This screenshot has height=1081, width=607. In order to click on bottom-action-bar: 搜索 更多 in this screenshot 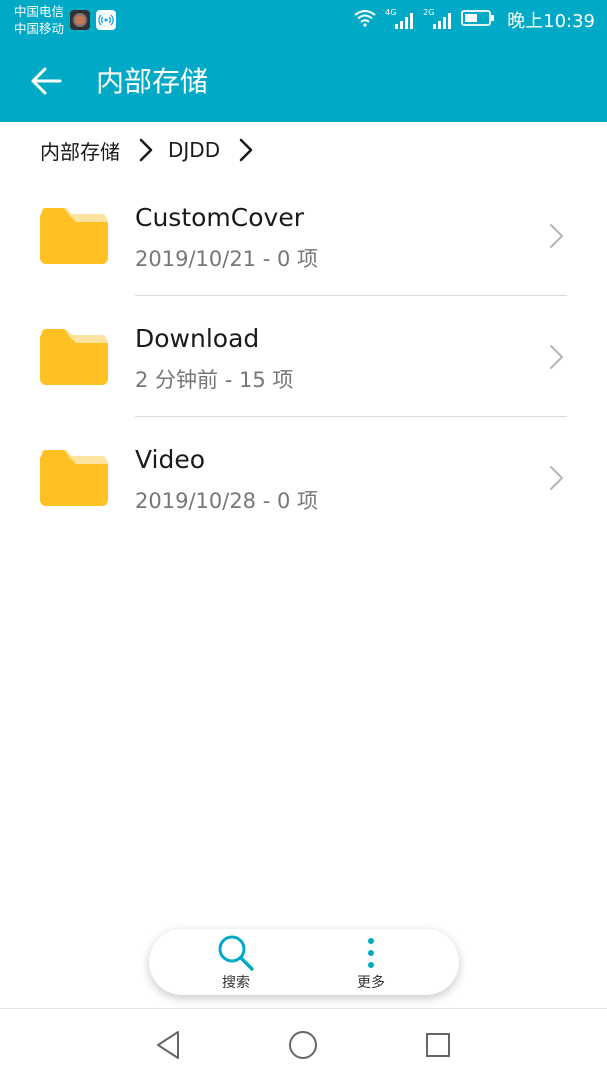, I will do `click(304, 962)`.